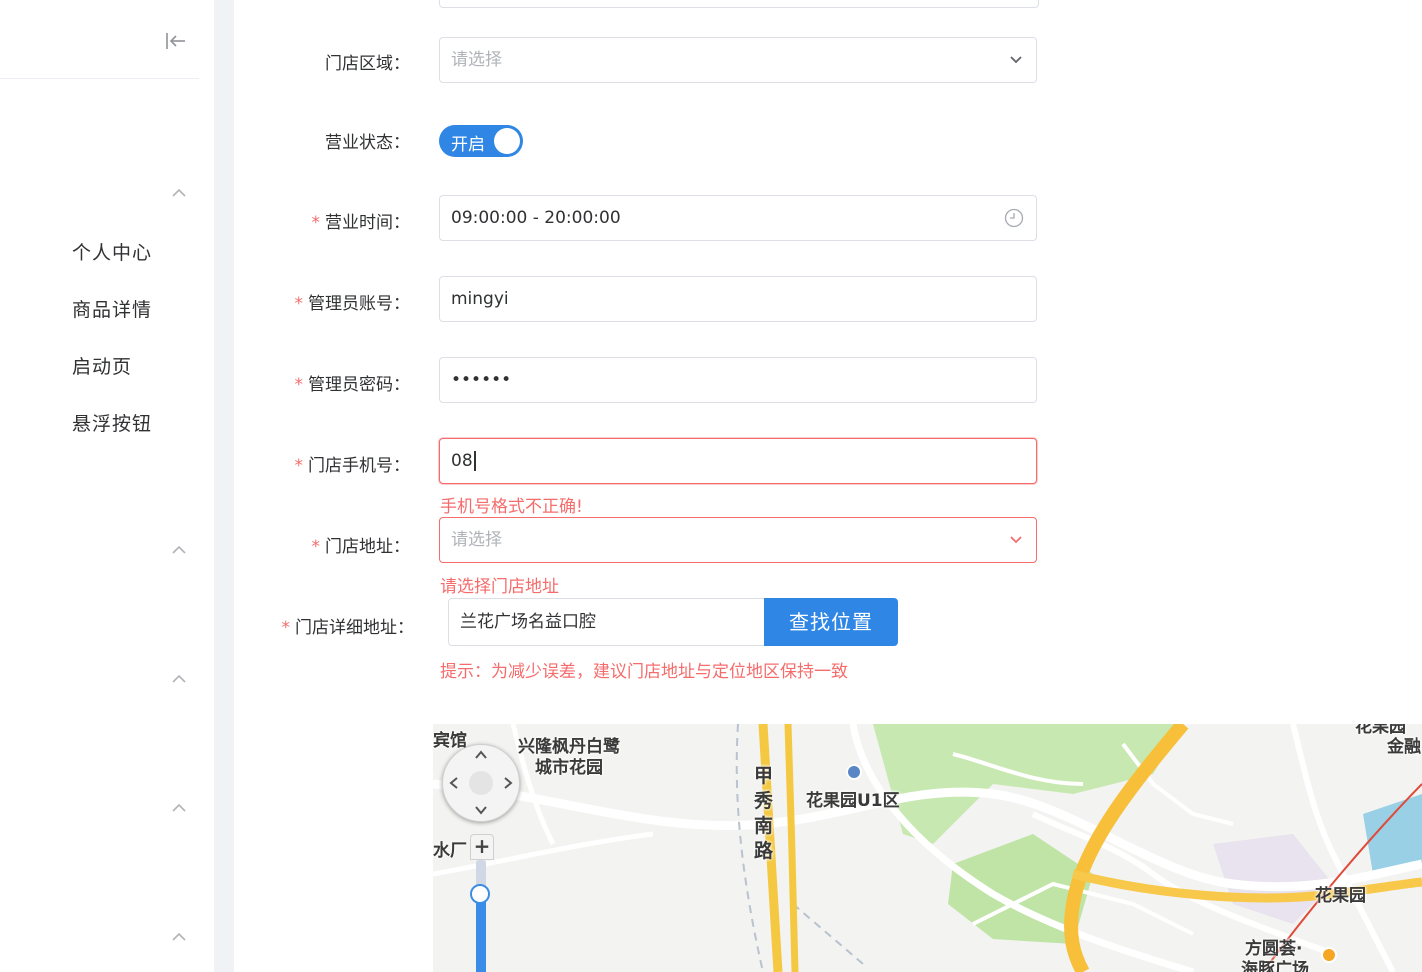  What do you see at coordinates (468, 145) in the screenshot?
I see `switch-text: 开启` at bounding box center [468, 145].